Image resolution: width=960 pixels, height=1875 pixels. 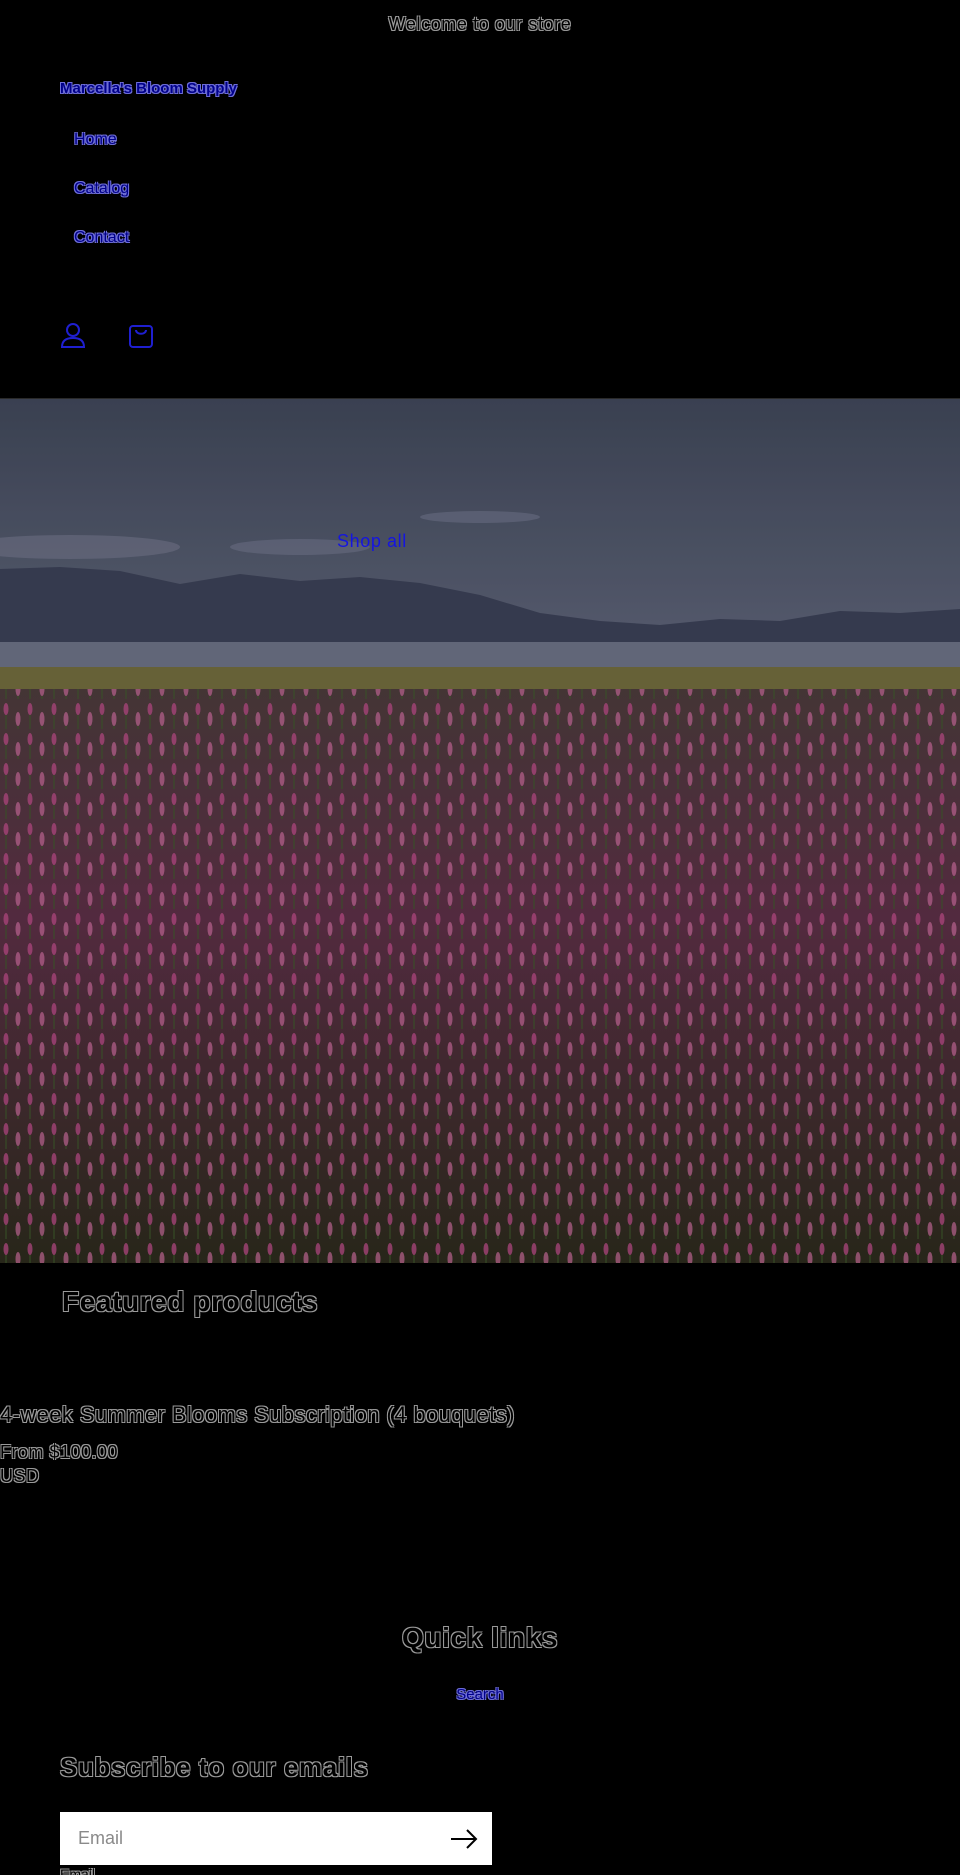 What do you see at coordinates (464, 1839) in the screenshot?
I see `arrow-right-icon` at bounding box center [464, 1839].